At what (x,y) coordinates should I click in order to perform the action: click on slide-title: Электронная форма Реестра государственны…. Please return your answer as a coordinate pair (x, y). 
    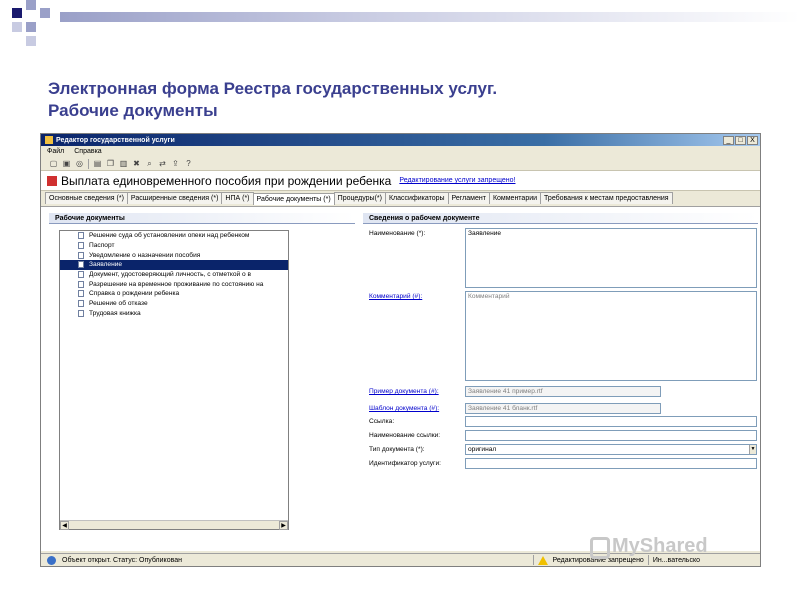
    Looking at the image, I should click on (398, 100).